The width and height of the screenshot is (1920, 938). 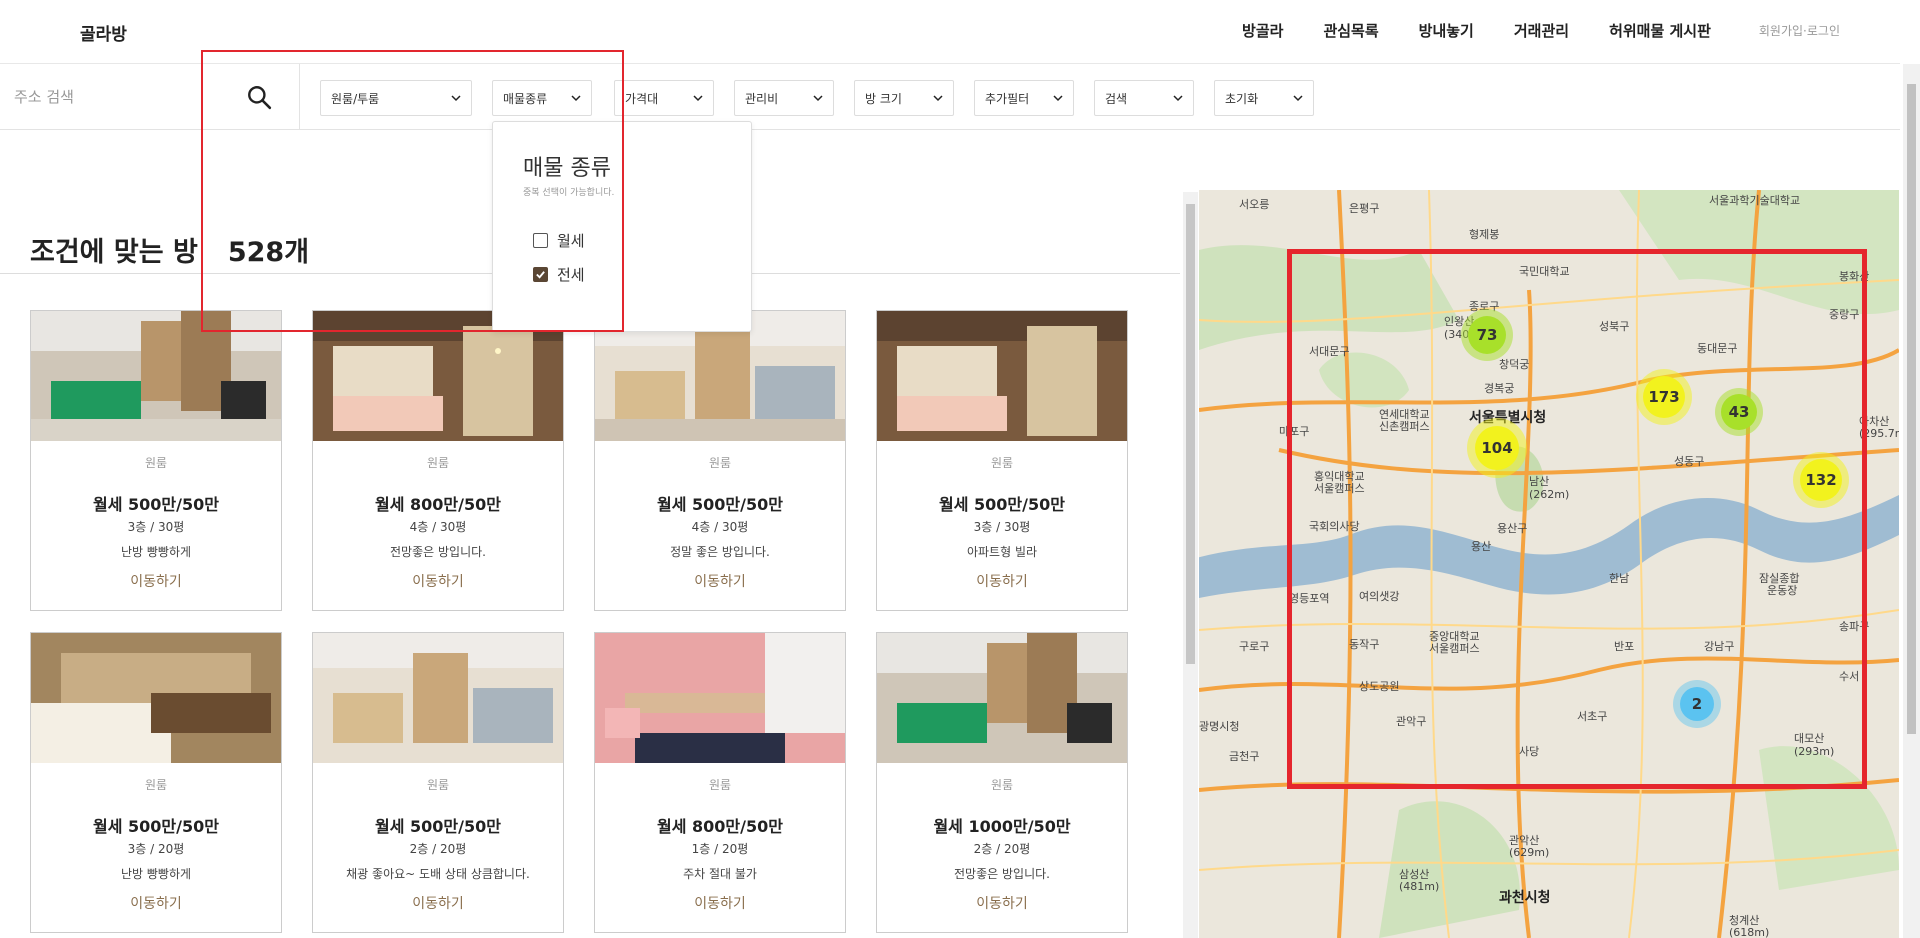 I want to click on room-floor: 3층 / 20평, so click(x=156, y=849).